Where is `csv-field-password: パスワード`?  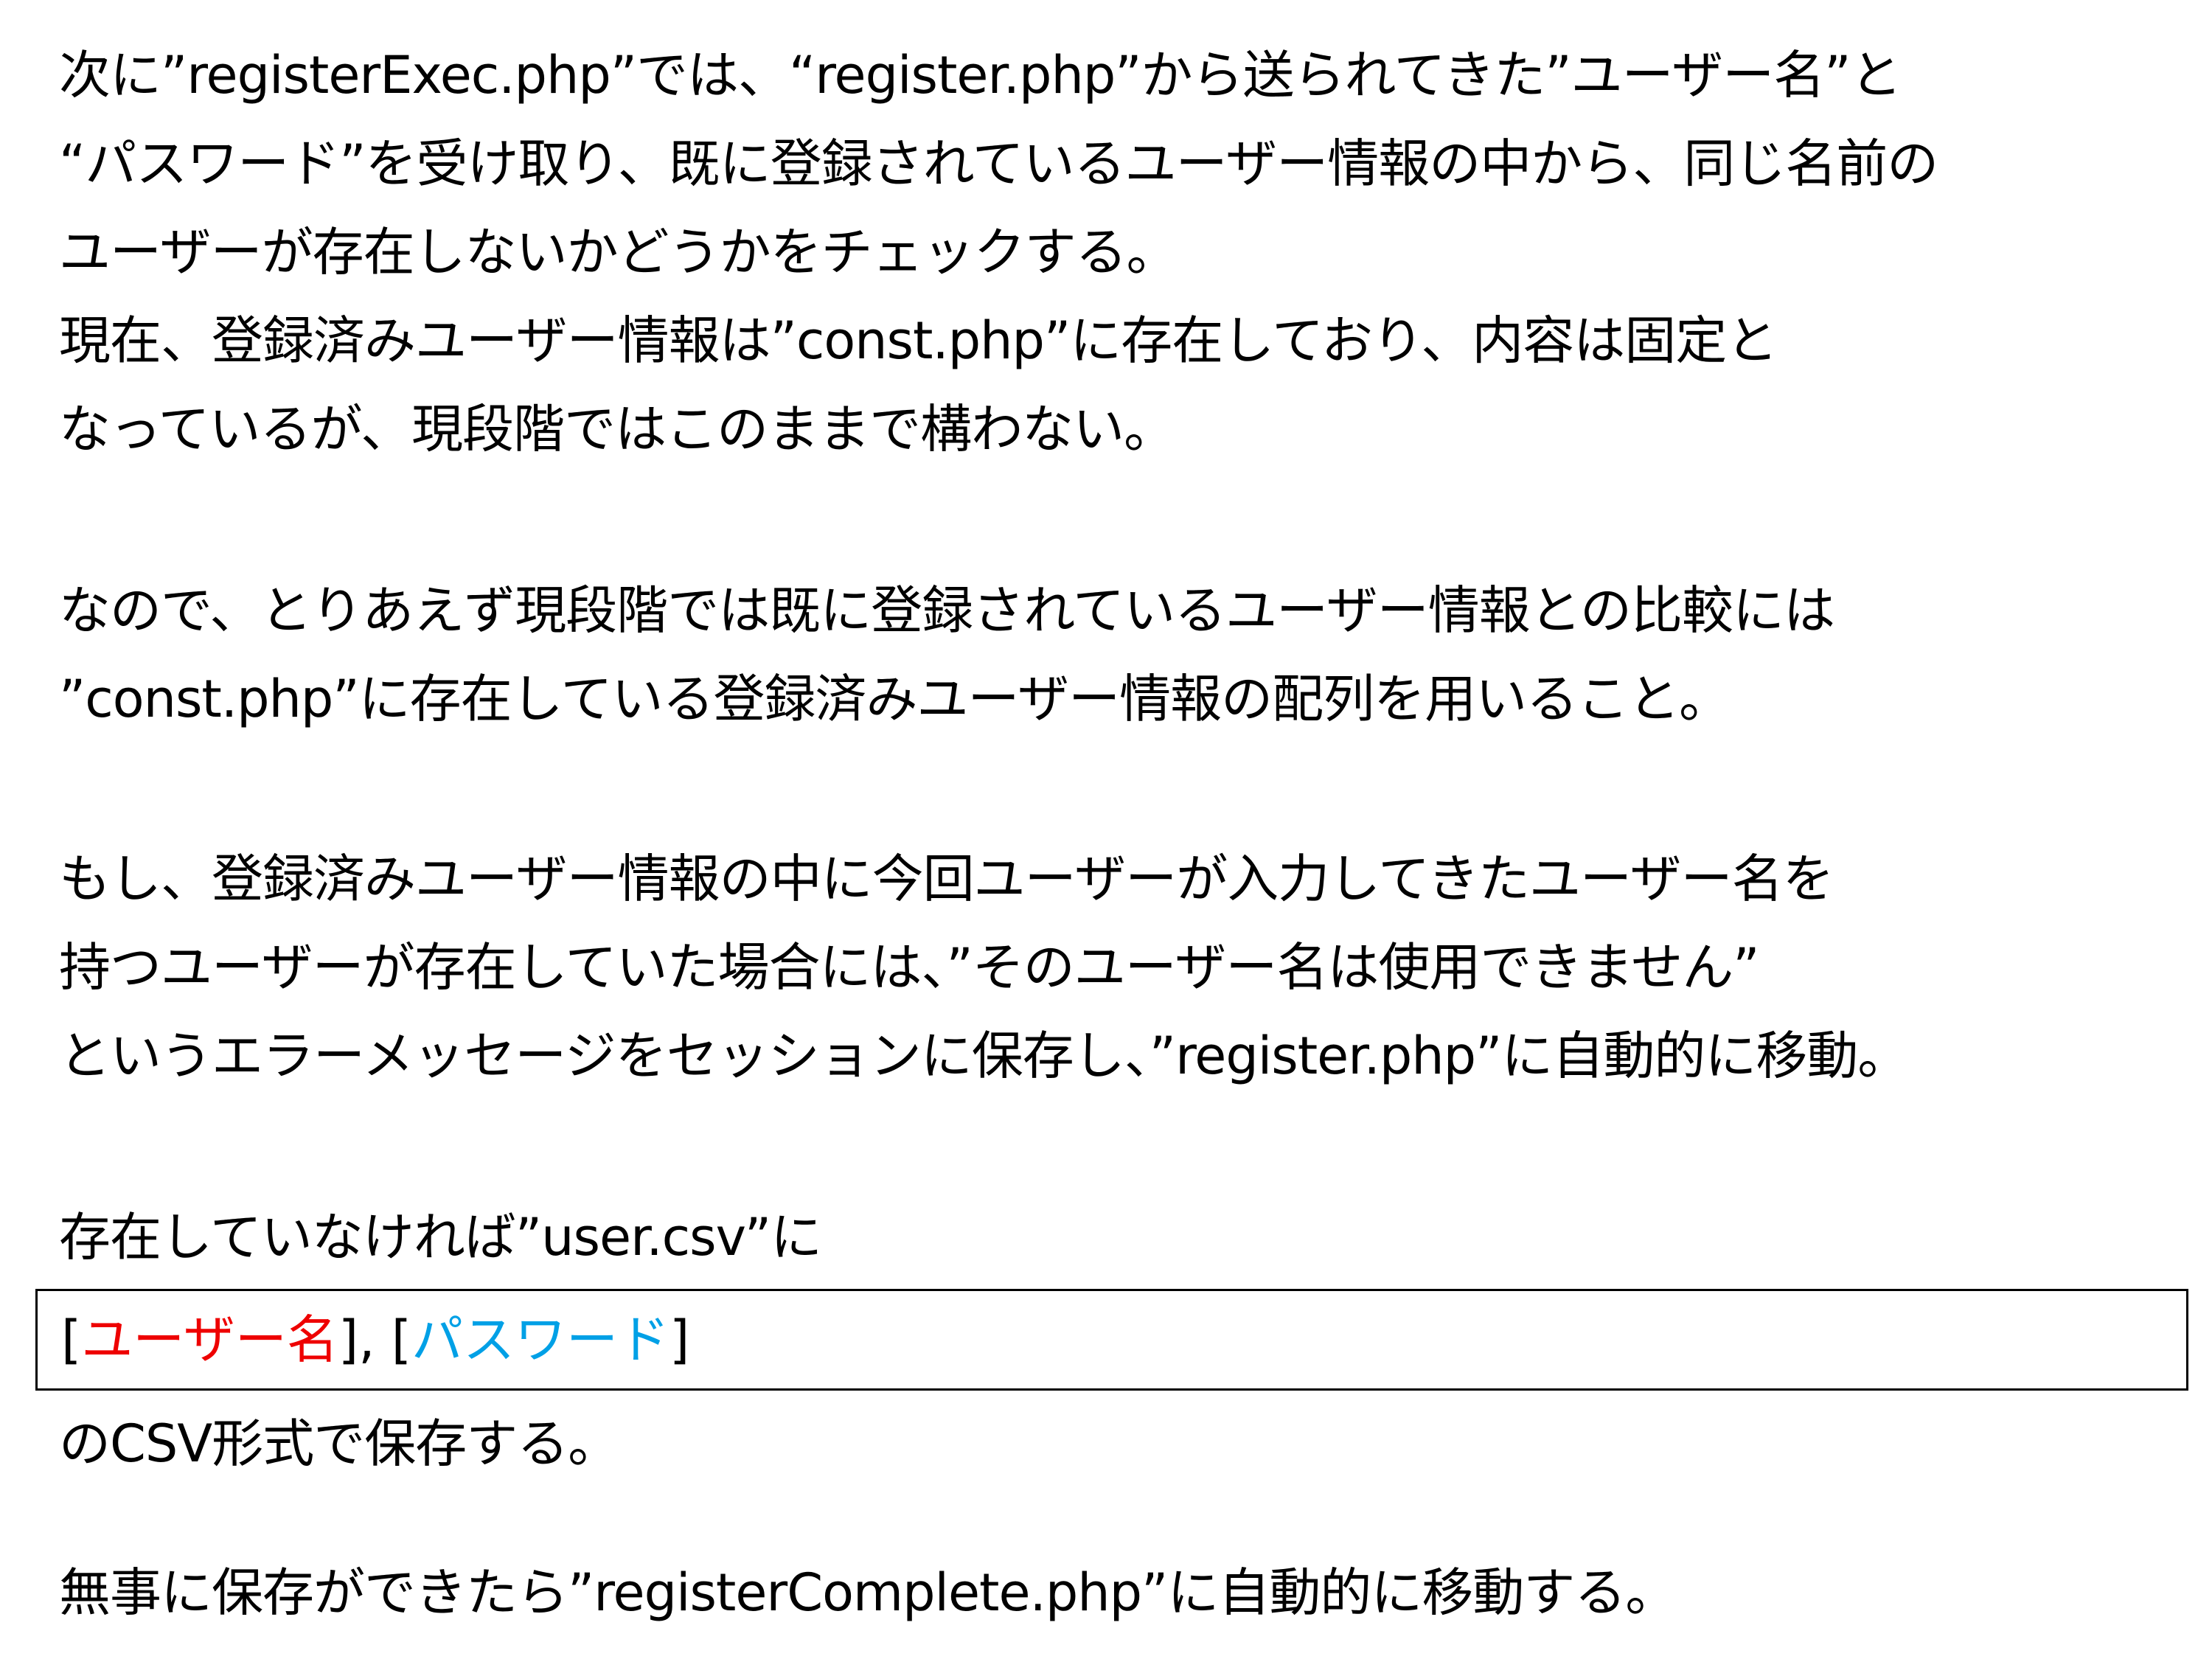
csv-field-password: パスワード is located at coordinates (540, 1340).